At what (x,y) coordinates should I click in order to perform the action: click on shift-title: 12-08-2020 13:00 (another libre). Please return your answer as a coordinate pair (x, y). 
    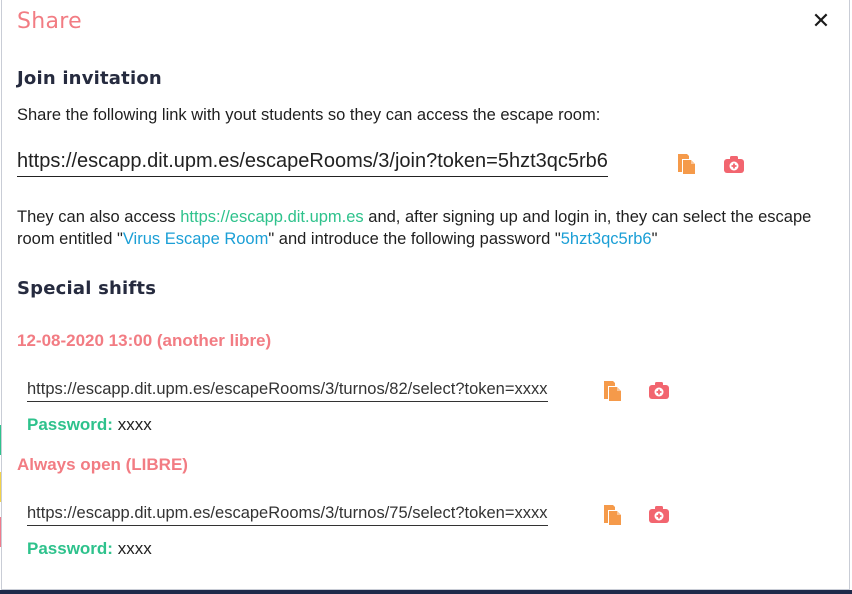
    Looking at the image, I should click on (144, 340).